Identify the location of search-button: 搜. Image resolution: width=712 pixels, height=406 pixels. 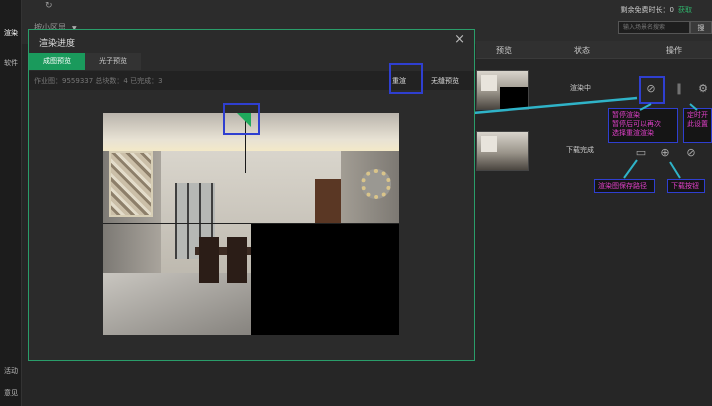
(701, 27).